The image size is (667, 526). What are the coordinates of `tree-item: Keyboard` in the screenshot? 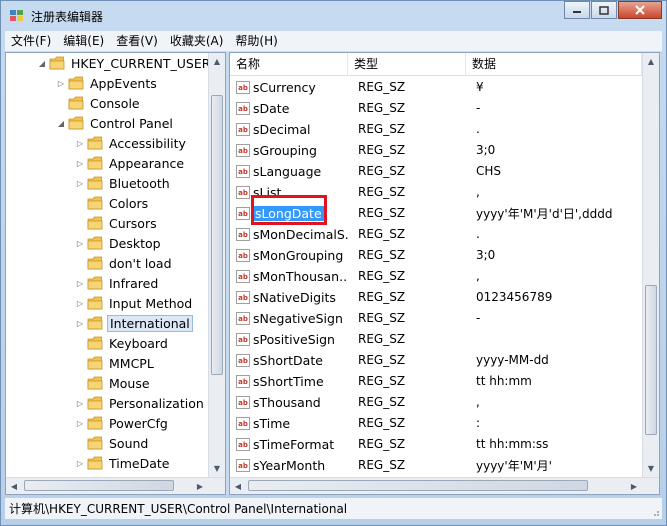 It's located at (122, 343).